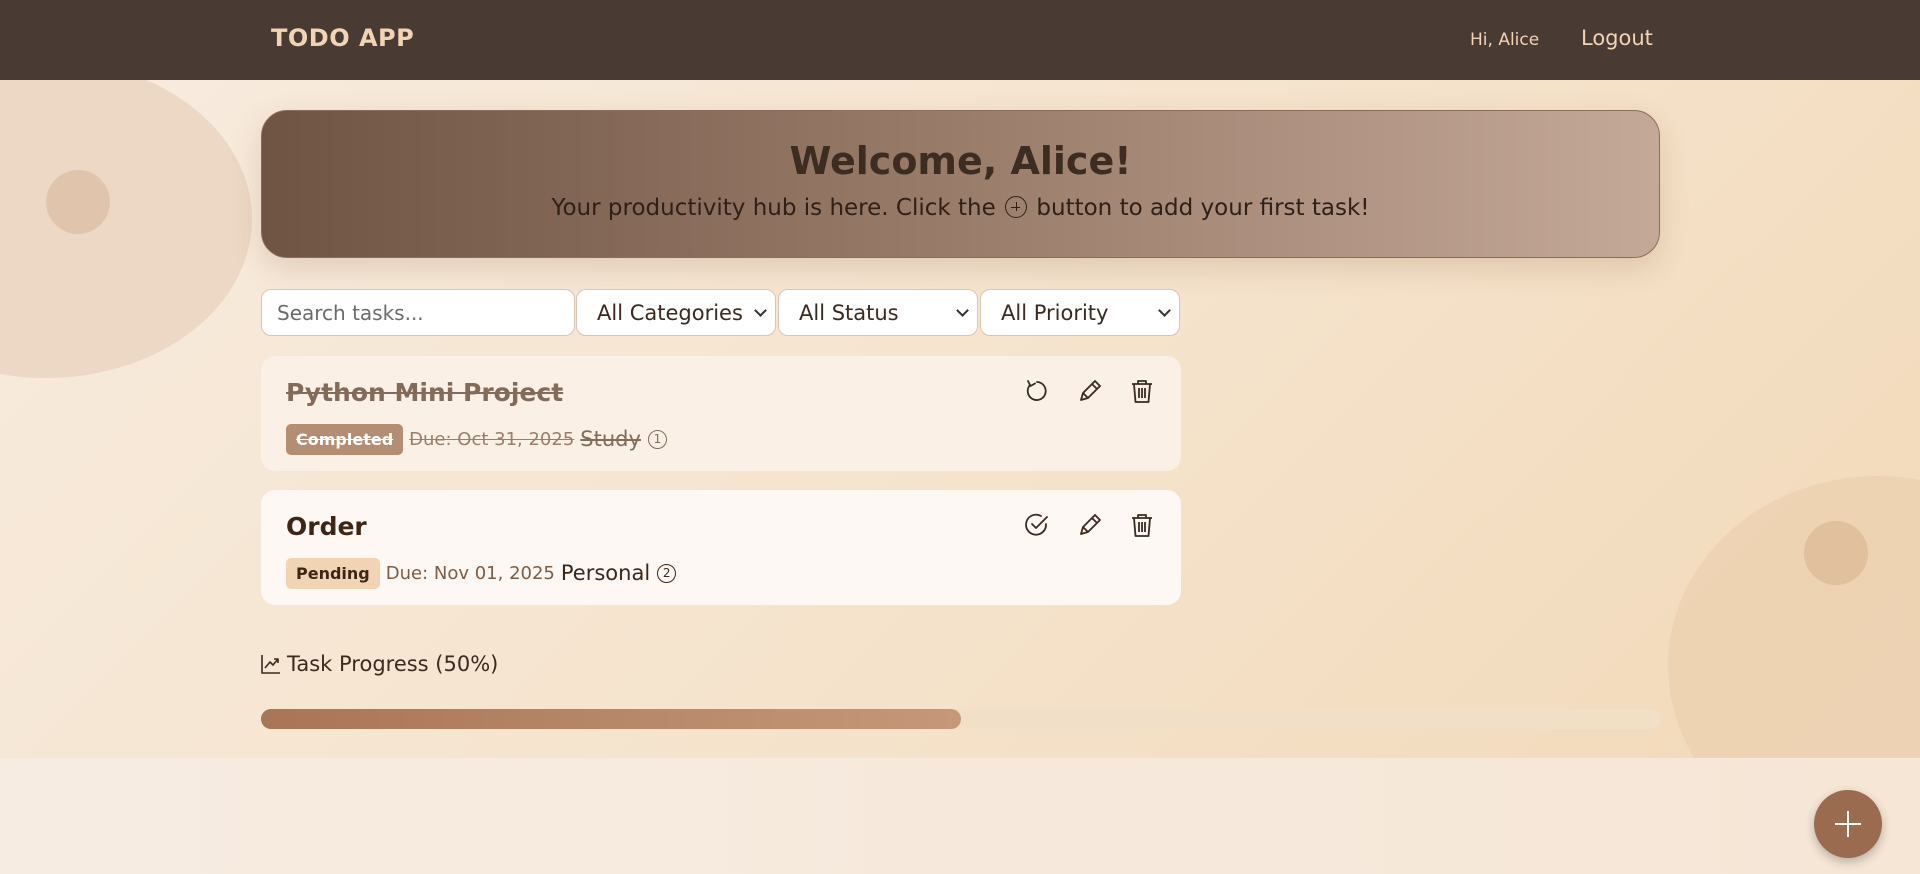 The image size is (1920, 874). Describe the element at coordinates (1203, 208) in the screenshot. I see `welcome-subtitle-end: button to add your first task!` at that location.